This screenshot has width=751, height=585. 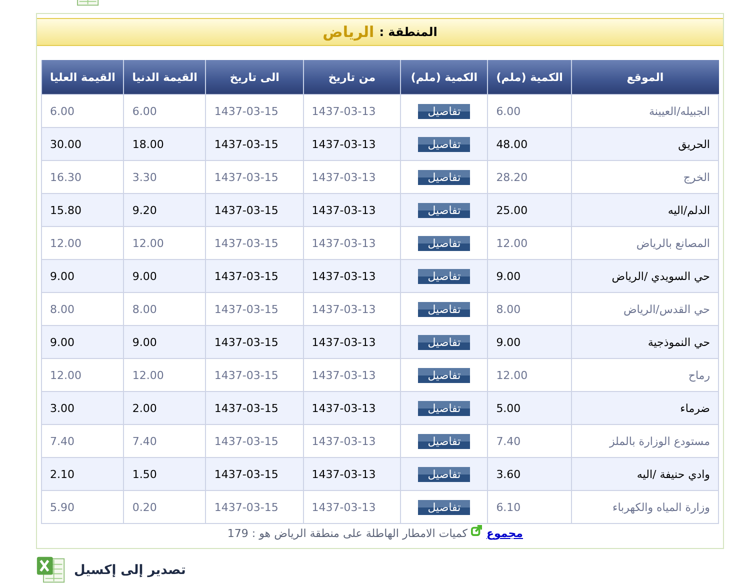 I want to click on total-link: مجموع, so click(x=504, y=533).